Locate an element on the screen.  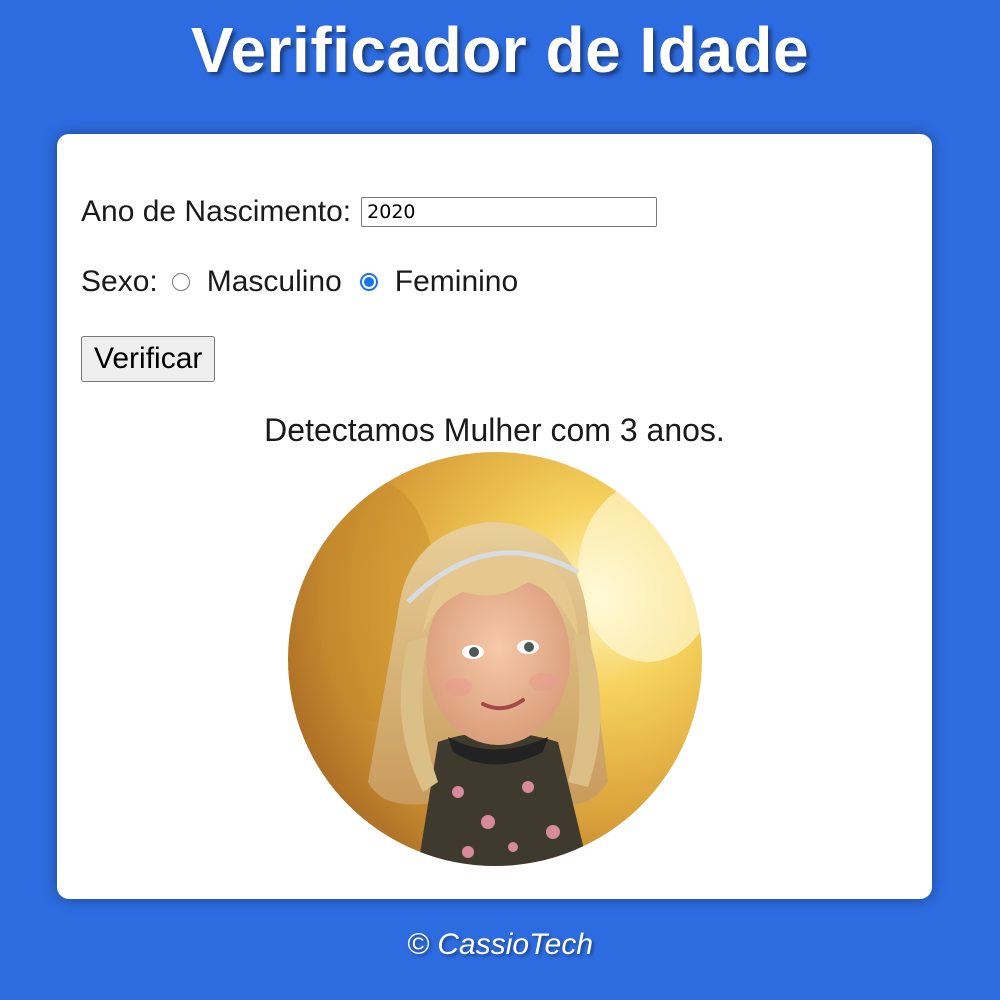
radio-feminino is located at coordinates (368, 282).